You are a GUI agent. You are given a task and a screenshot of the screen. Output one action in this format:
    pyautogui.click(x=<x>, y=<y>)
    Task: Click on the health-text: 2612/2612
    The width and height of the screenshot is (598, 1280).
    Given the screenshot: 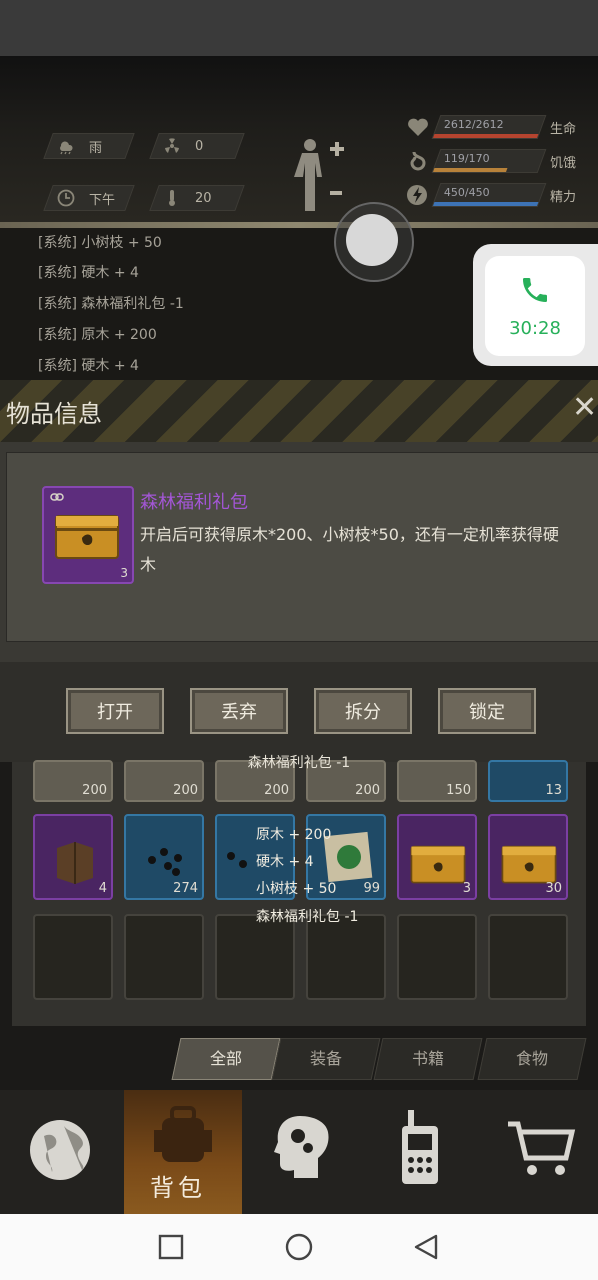 What is the action you would take?
    pyautogui.click(x=473, y=124)
    